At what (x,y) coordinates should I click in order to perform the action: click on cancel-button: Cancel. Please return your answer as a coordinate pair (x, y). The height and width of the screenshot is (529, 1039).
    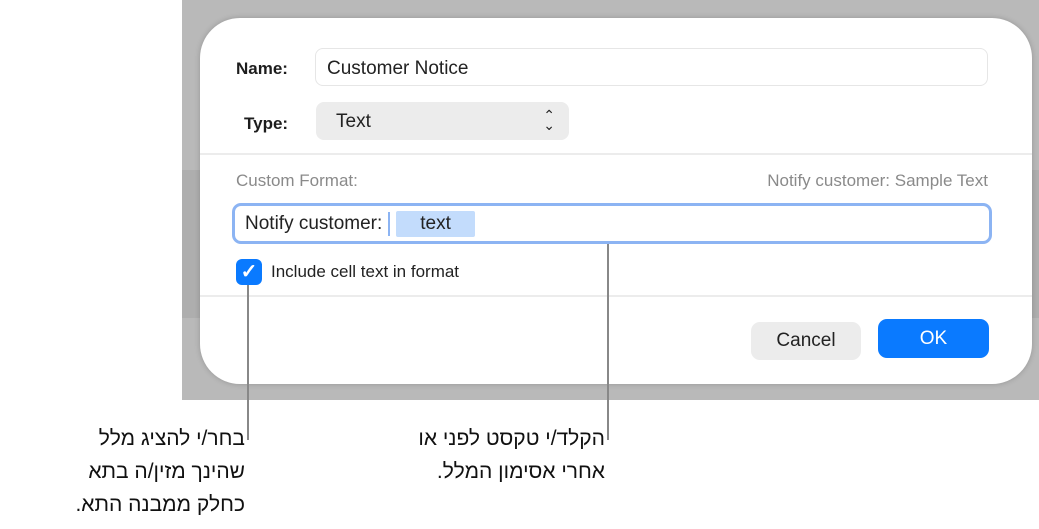
    Looking at the image, I should click on (806, 341).